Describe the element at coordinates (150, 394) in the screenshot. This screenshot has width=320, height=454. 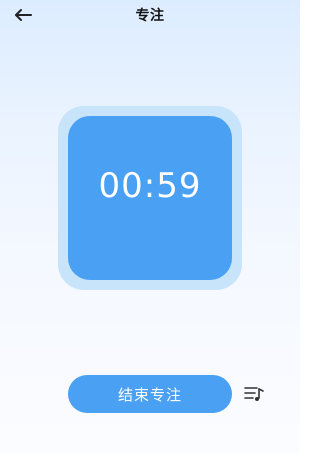
I see `end-focus-button: 结束专注` at that location.